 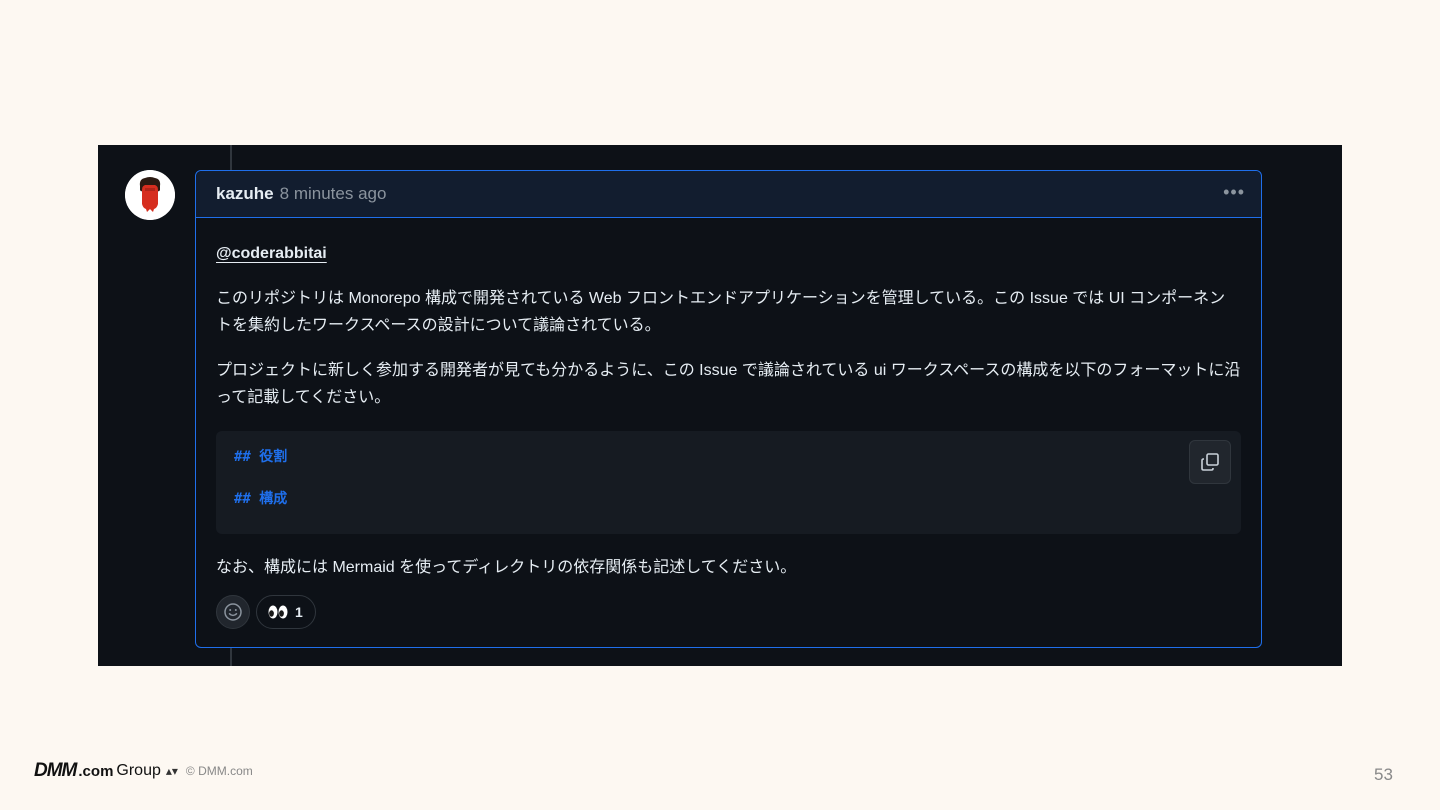 I want to click on company-logo: DMM .com Group ▴▾ © DMM.com, so click(x=143, y=771).